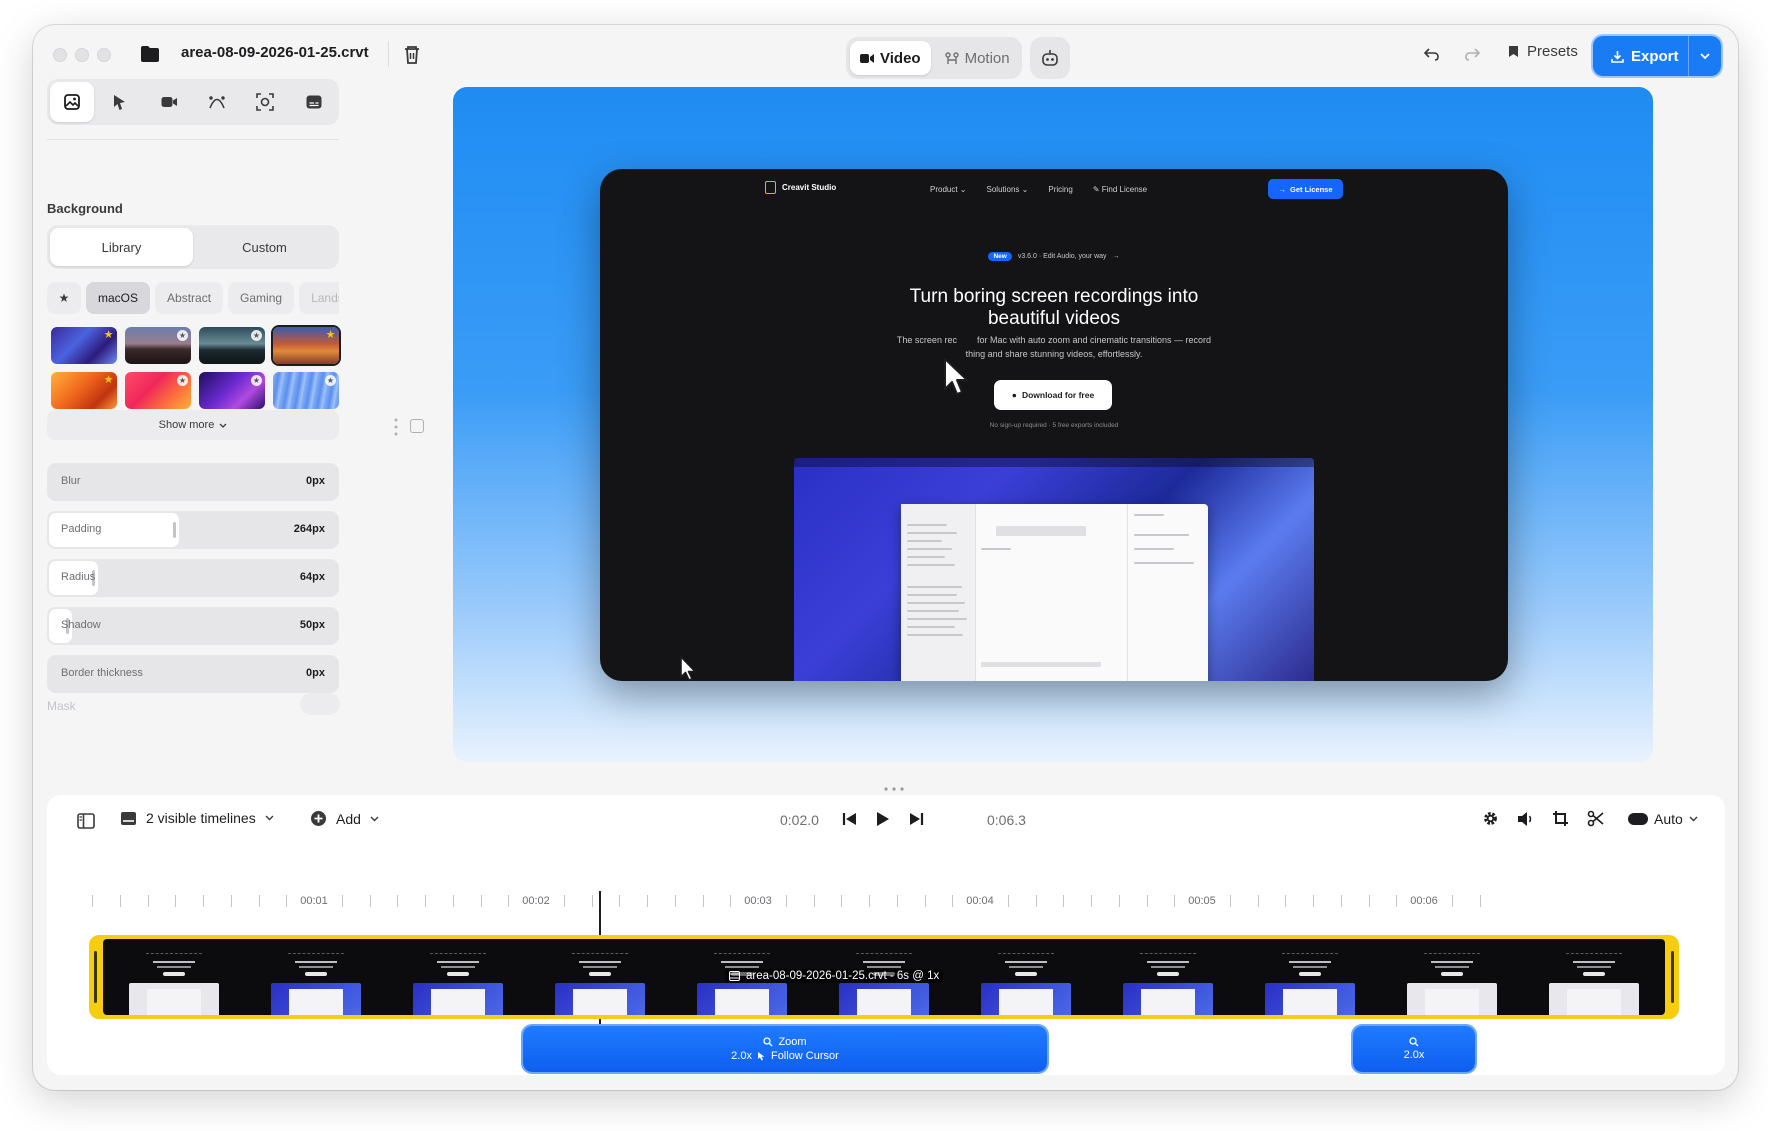  Describe the element at coordinates (197, 818) in the screenshot. I see `visible-timelines-dropdown: 2 visible timelines` at that location.